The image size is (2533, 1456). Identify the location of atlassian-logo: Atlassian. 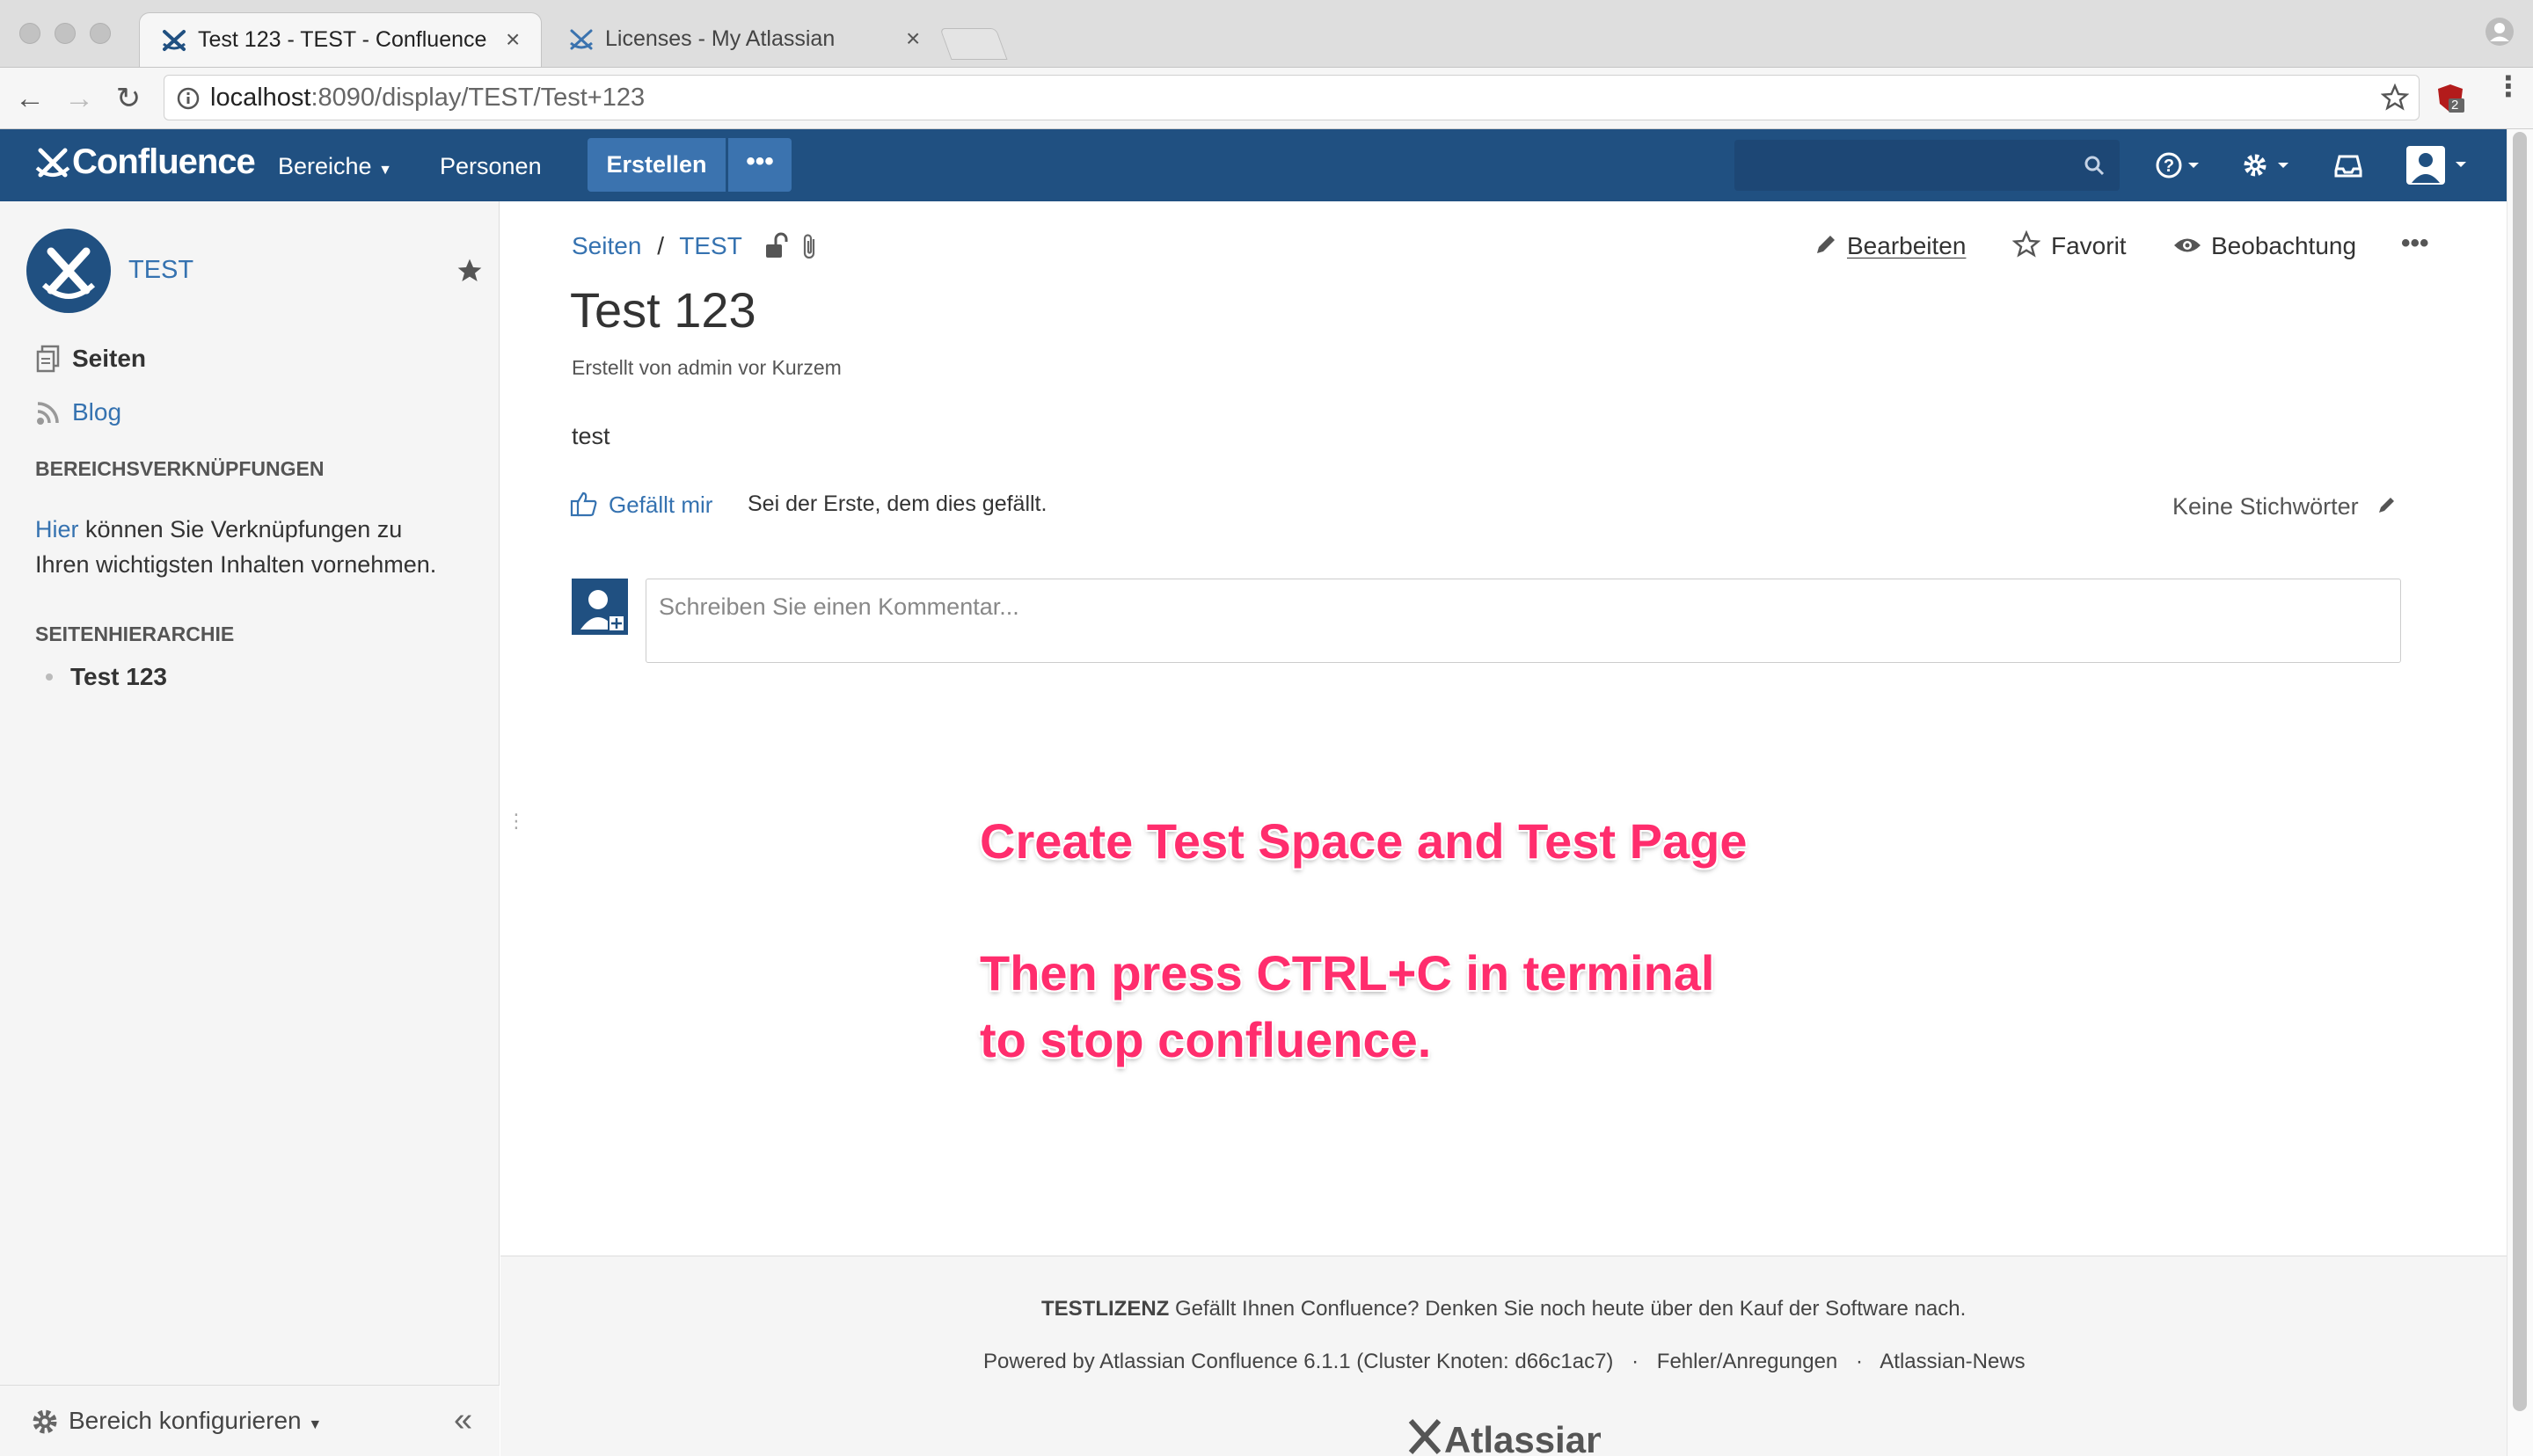
(1504, 1436).